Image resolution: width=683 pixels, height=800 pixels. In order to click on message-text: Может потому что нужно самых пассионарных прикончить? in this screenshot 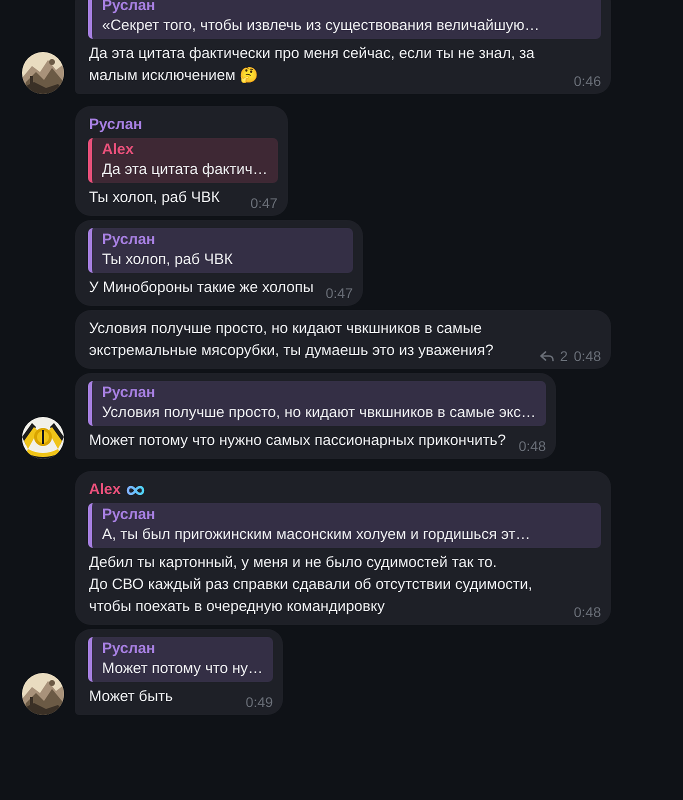, I will do `click(297, 441)`.